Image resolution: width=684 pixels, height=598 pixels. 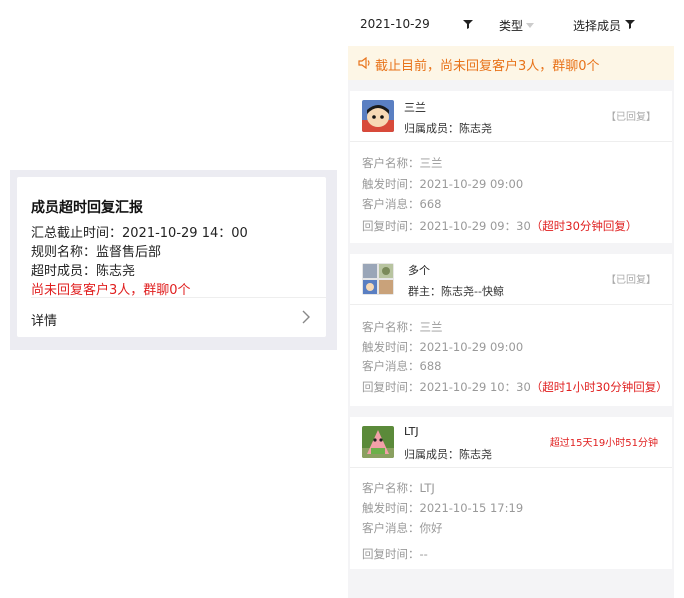 I want to click on customer-name: LTJ, so click(x=411, y=431).